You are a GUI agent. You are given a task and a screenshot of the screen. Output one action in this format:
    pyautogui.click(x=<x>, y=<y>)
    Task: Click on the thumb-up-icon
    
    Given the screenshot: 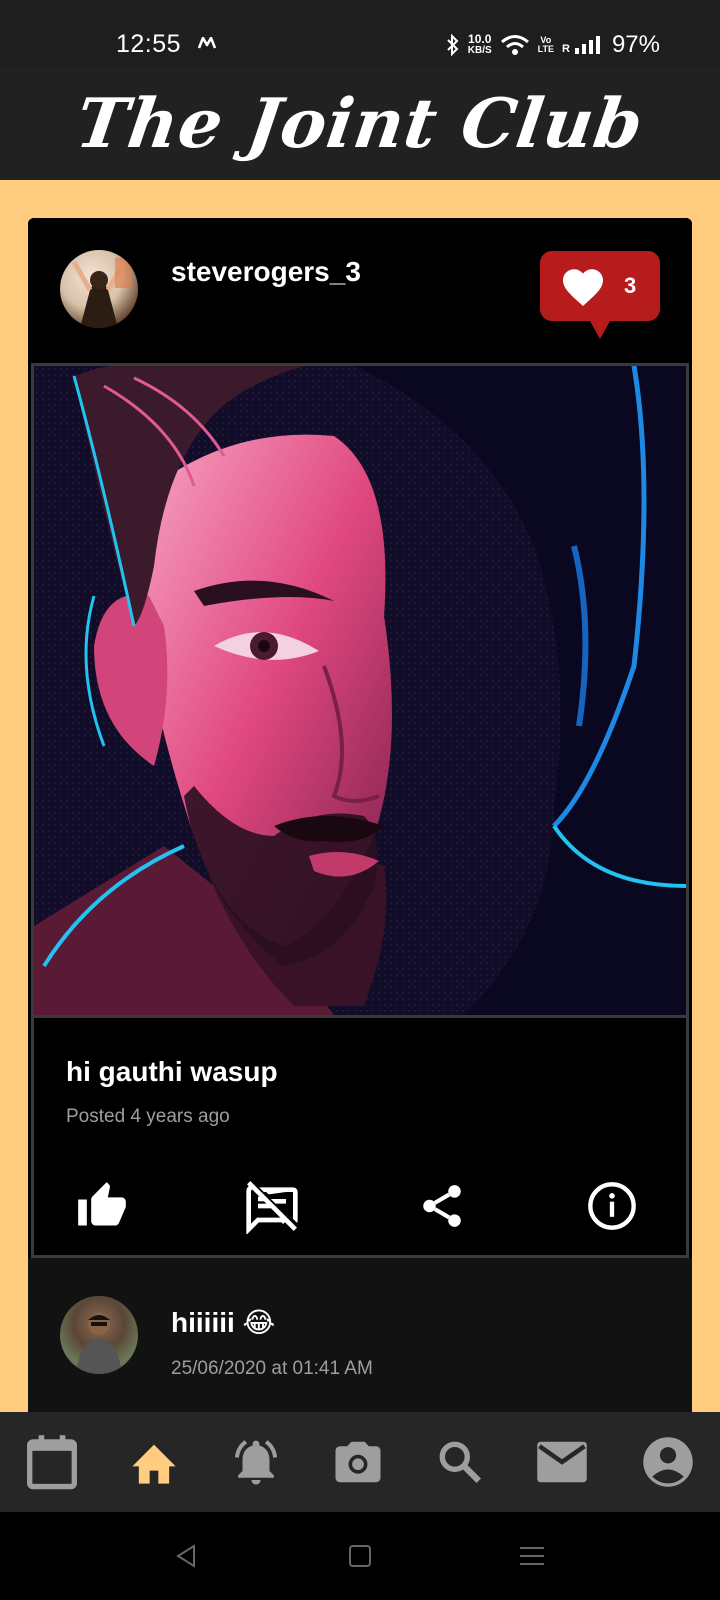 What is the action you would take?
    pyautogui.click(x=102, y=1204)
    